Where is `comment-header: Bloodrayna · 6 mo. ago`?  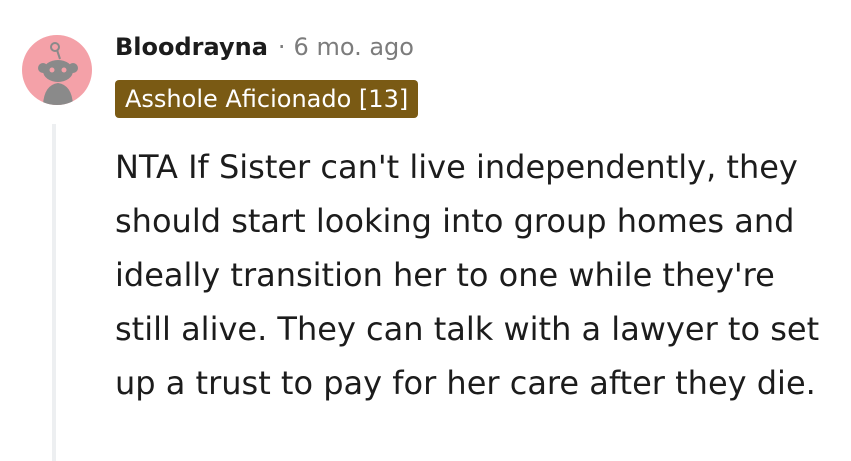
comment-header: Bloodrayna · 6 mo. ago is located at coordinates (264, 47).